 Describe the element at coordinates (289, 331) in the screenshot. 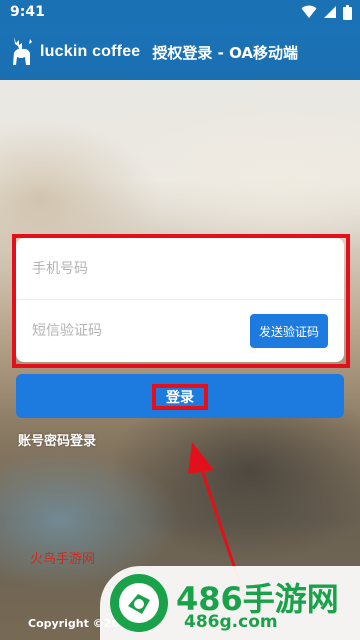

I see `send-code-button: 发送验证码` at that location.